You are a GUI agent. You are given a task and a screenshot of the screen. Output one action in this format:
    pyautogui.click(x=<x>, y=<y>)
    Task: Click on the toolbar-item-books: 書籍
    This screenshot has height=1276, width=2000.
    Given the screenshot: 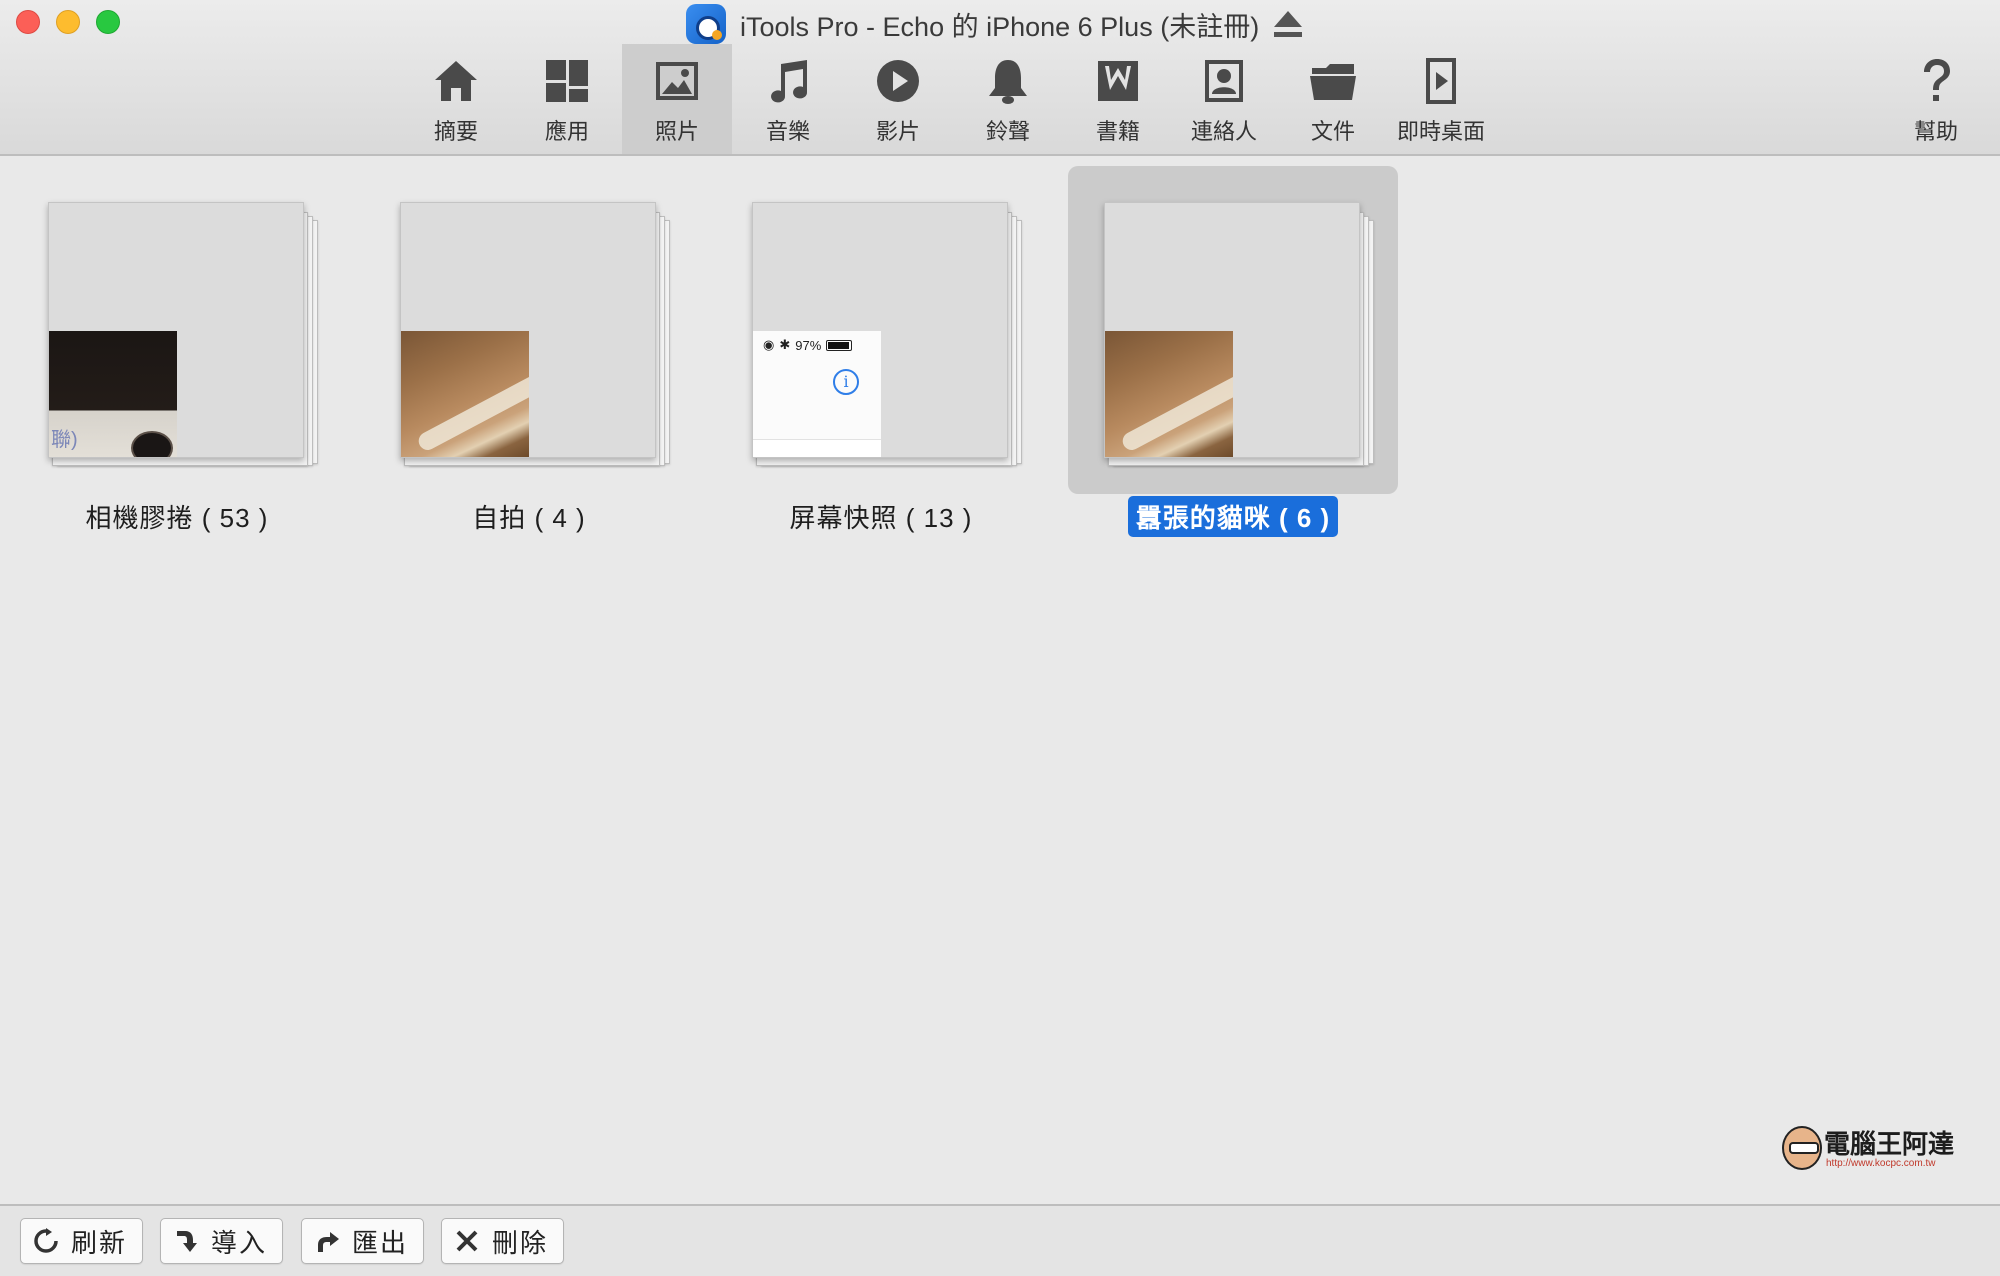 What is the action you would take?
    pyautogui.click(x=1118, y=99)
    